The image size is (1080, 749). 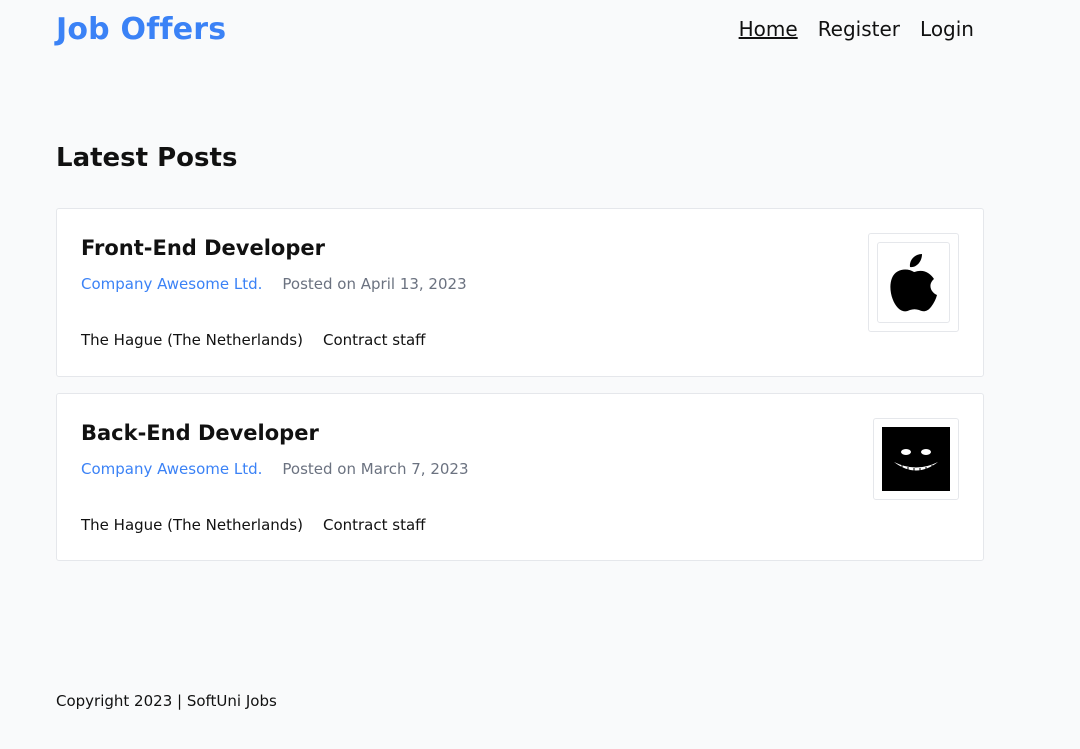 I want to click on job-title-link: Back-End Developer, so click(x=200, y=433).